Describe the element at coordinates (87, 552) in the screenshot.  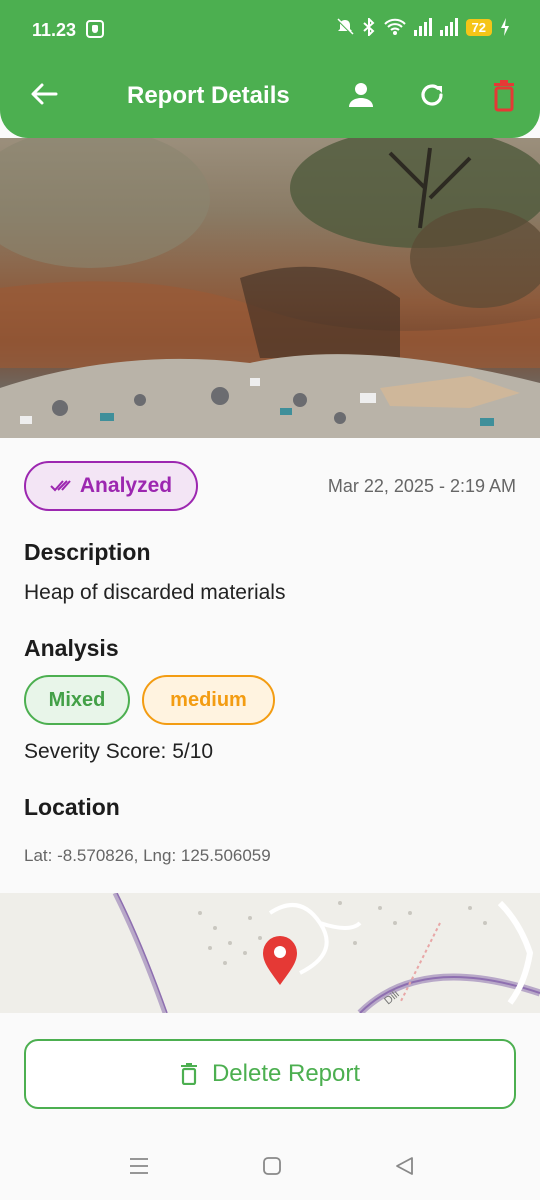
I see `description-heading: Description` at that location.